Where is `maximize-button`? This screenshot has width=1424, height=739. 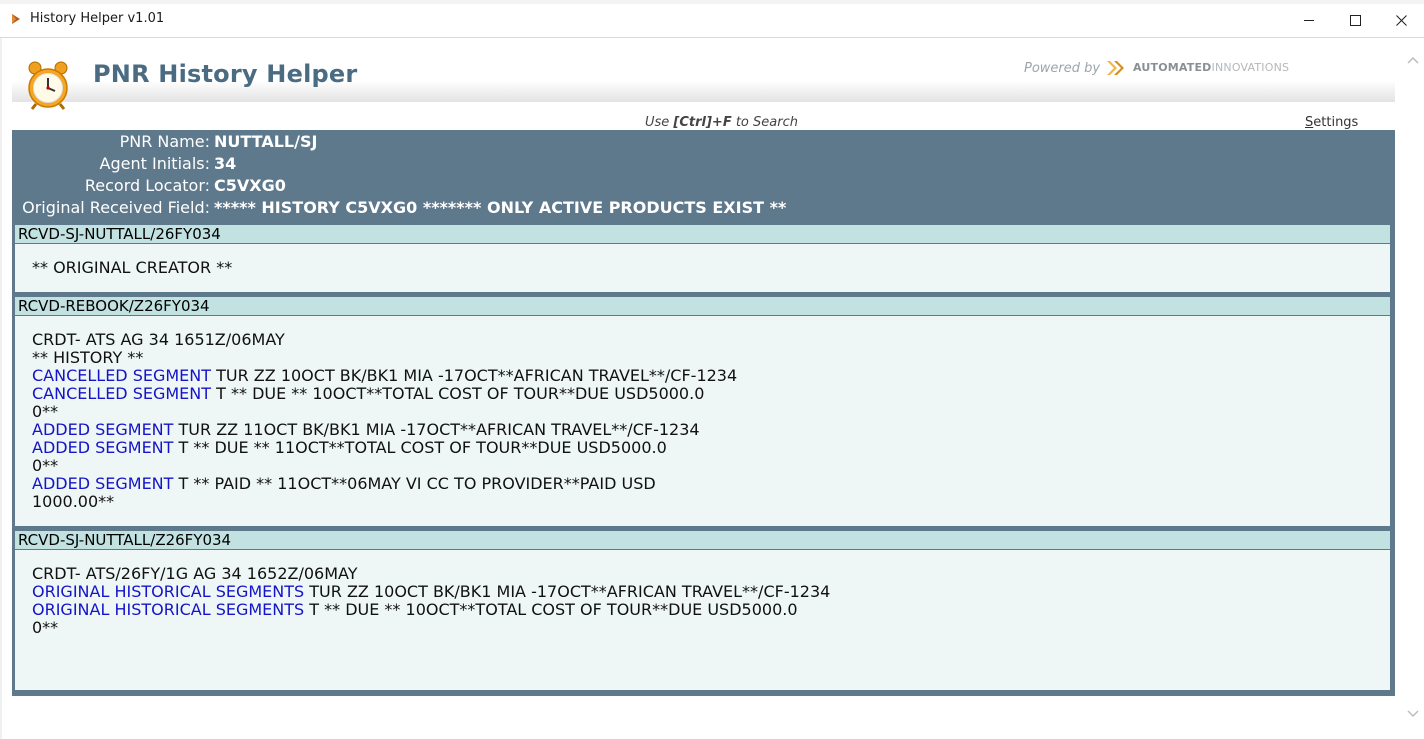
maximize-button is located at coordinates (1355, 20).